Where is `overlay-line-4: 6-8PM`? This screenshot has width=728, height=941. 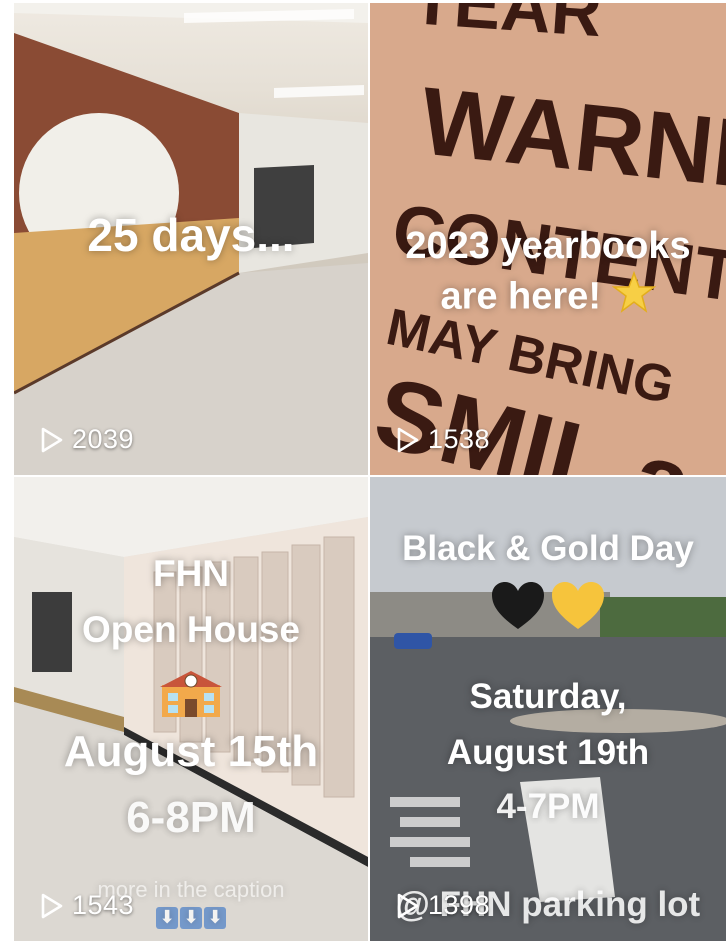 overlay-line-4: 6-8PM is located at coordinates (191, 817).